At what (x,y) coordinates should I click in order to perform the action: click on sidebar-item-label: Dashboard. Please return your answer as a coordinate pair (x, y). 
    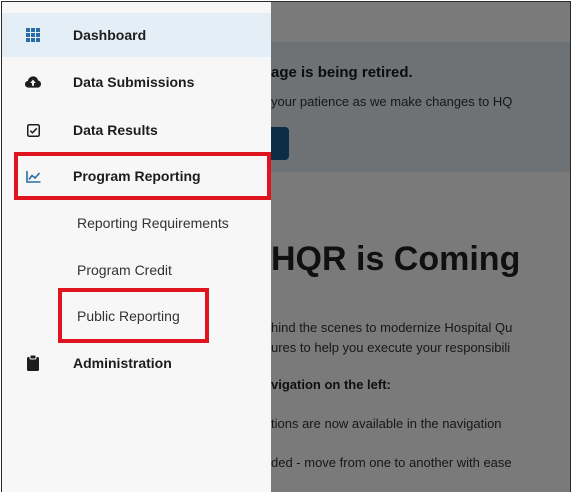
    Looking at the image, I should click on (110, 35).